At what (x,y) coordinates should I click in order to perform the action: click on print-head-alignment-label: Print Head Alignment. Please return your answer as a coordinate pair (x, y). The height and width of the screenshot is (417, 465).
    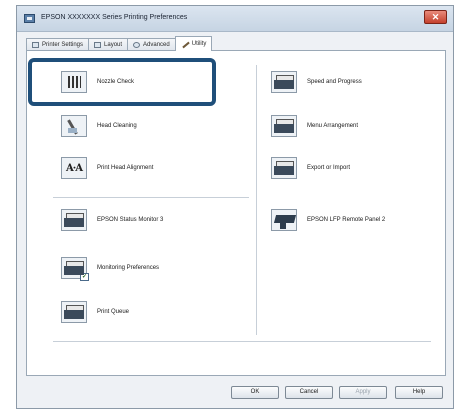
    Looking at the image, I should click on (125, 168).